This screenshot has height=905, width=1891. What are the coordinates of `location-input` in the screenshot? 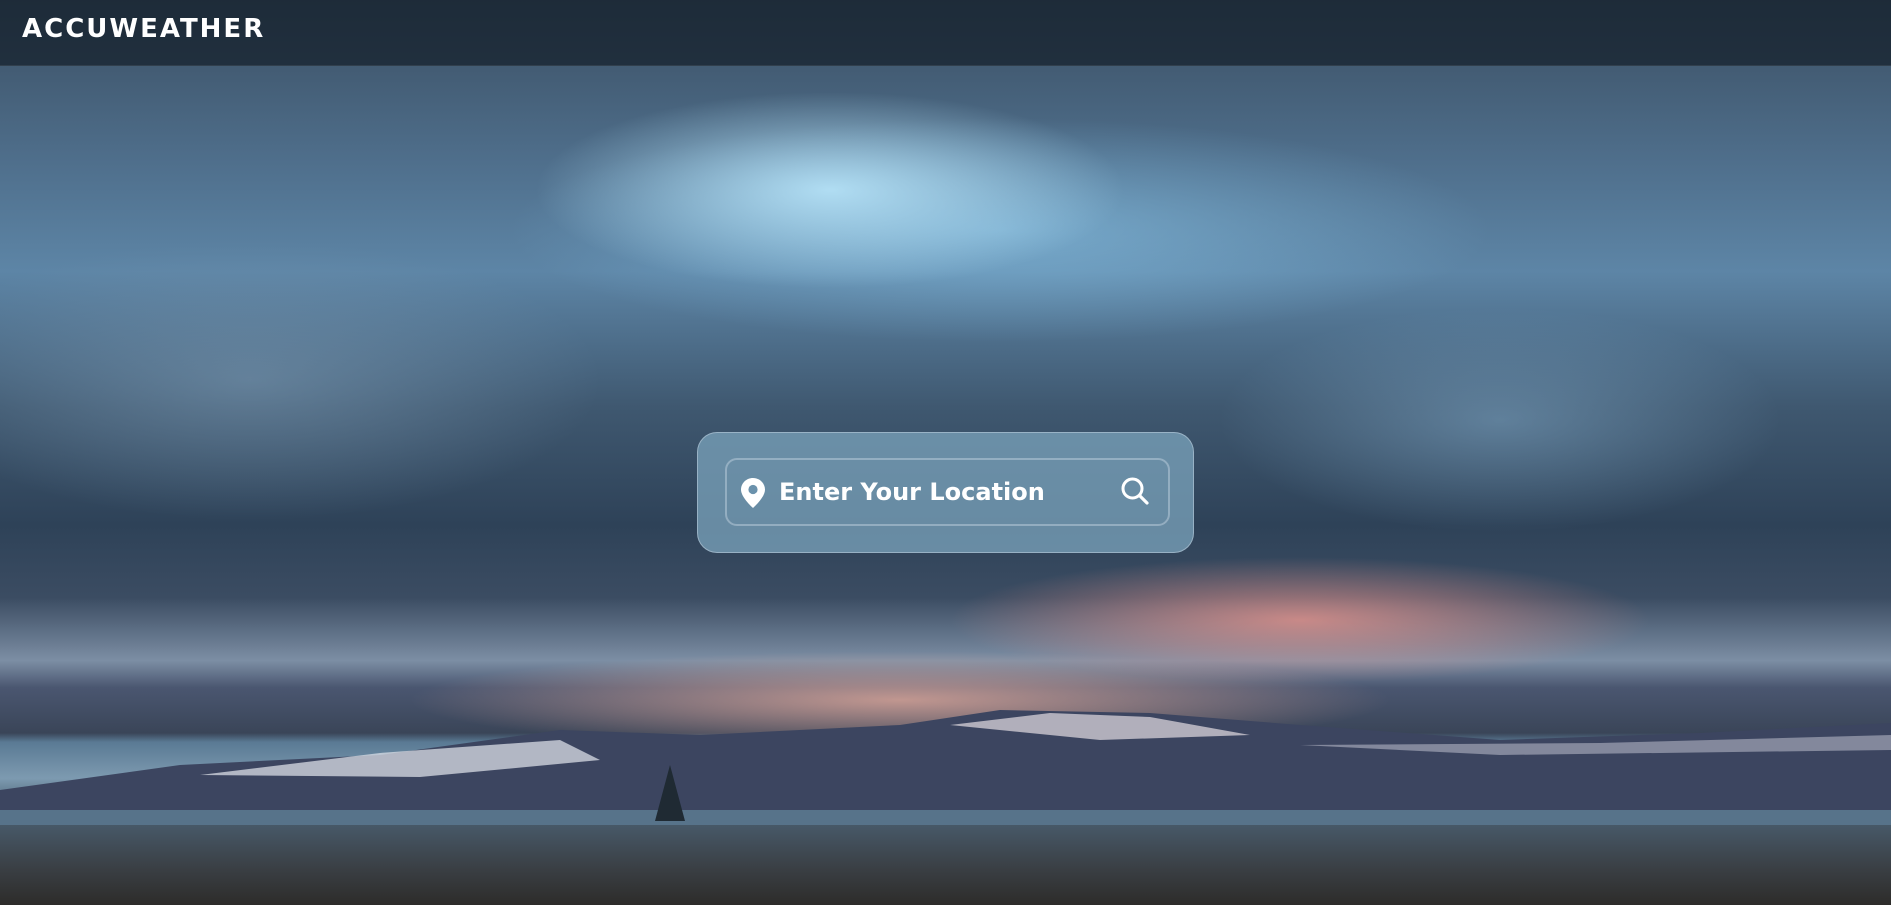 It's located at (944, 492).